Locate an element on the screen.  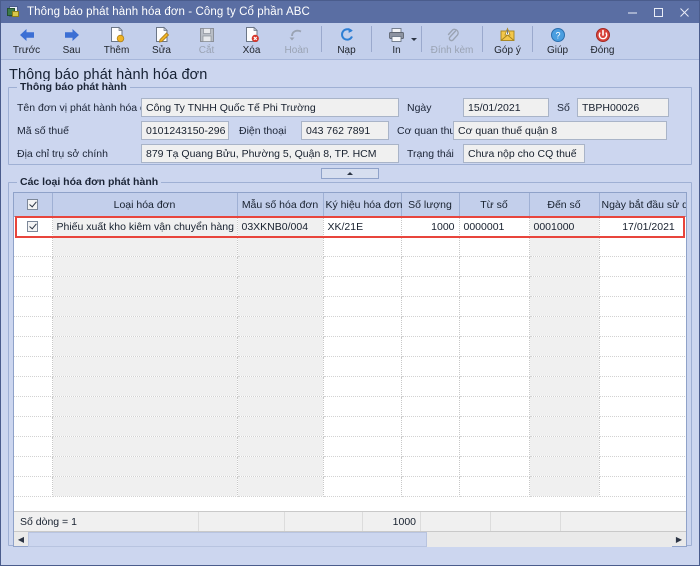
toolbar-button-sau: Sau is located at coordinates (71, 41).